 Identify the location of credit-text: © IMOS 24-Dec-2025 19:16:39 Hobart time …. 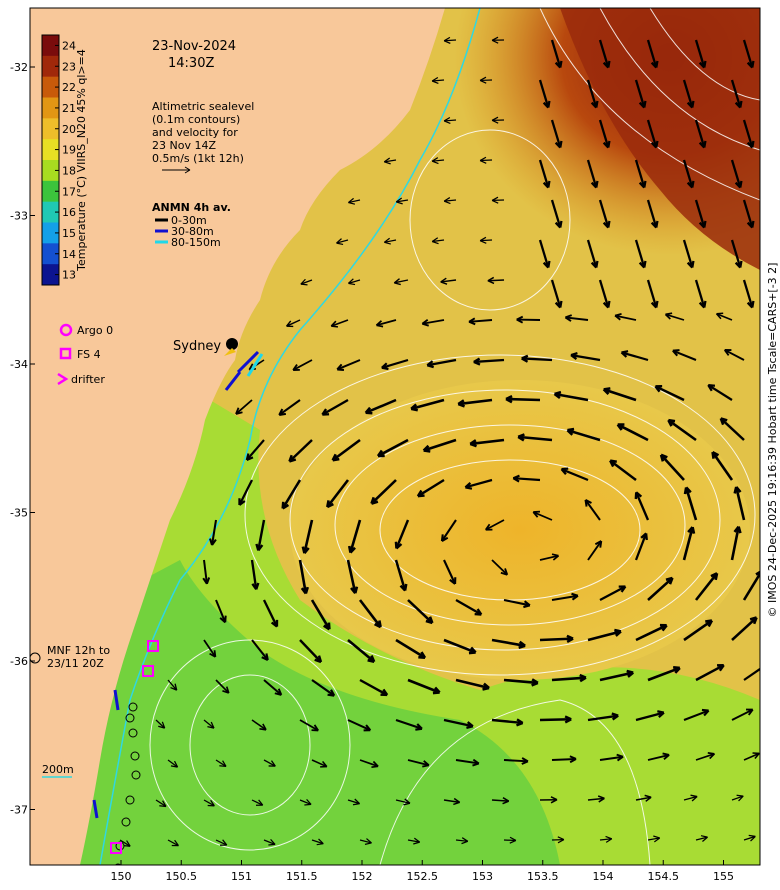
(772, 440).